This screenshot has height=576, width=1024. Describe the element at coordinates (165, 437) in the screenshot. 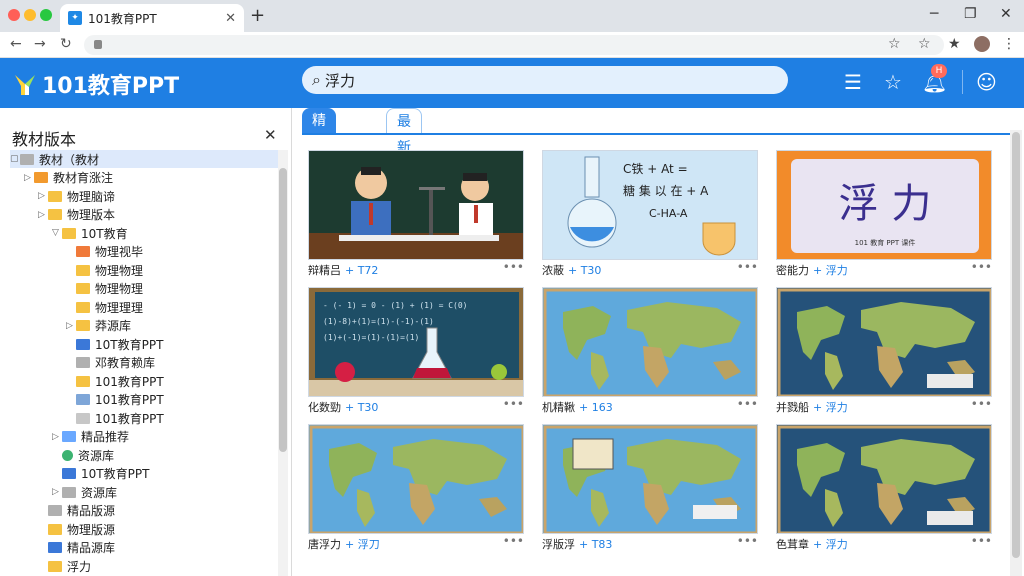

I see `tree-node: ▷ 精品推荐` at that location.